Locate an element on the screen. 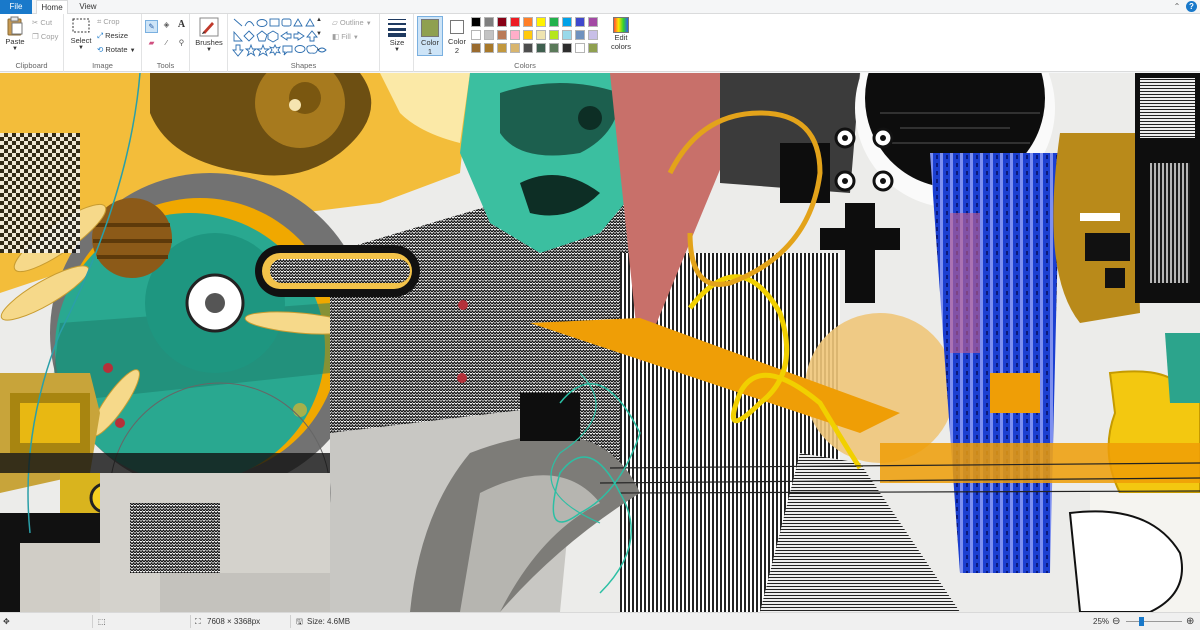  resize-button: ⤢ Resize is located at coordinates (112, 36).